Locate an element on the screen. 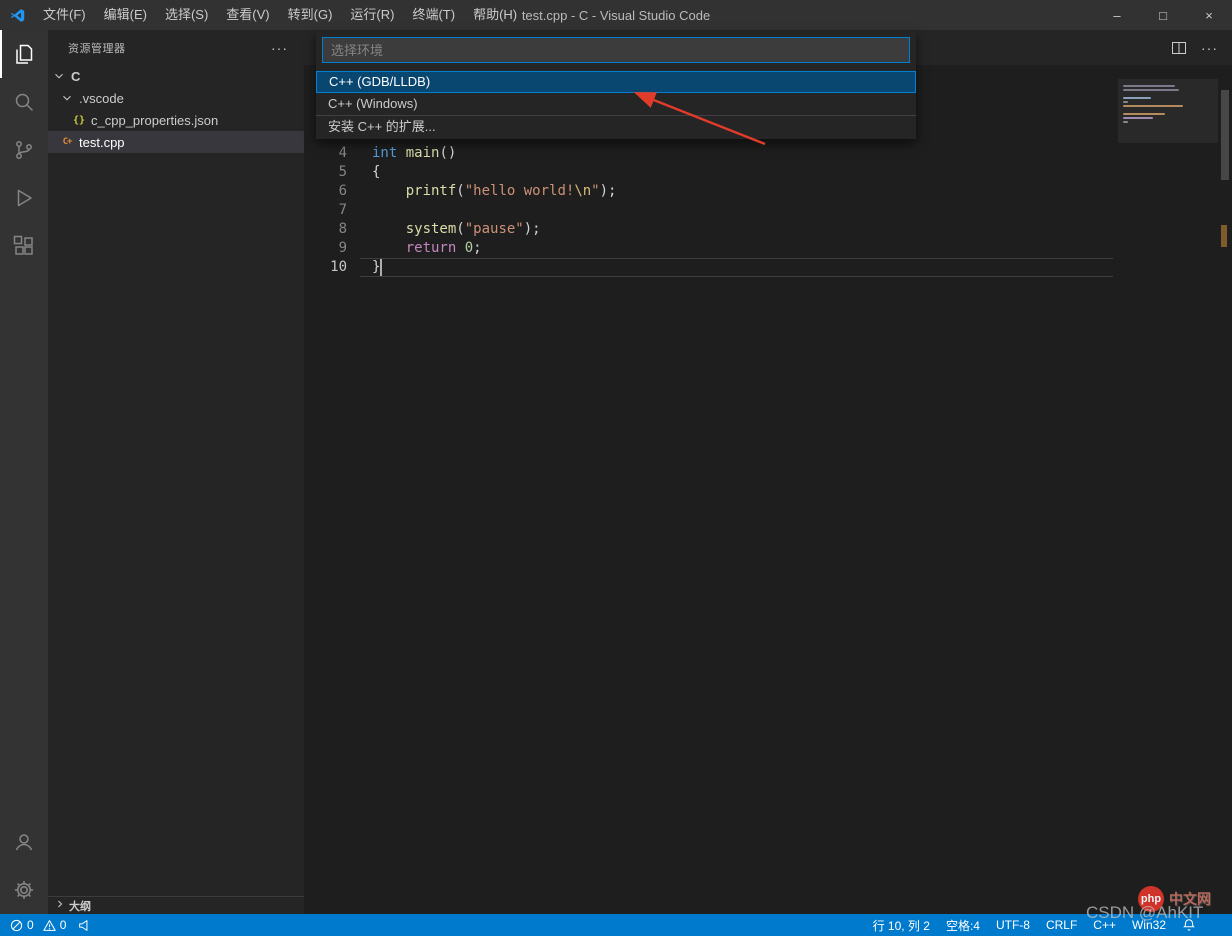  accounts-icon is located at coordinates (24, 842).